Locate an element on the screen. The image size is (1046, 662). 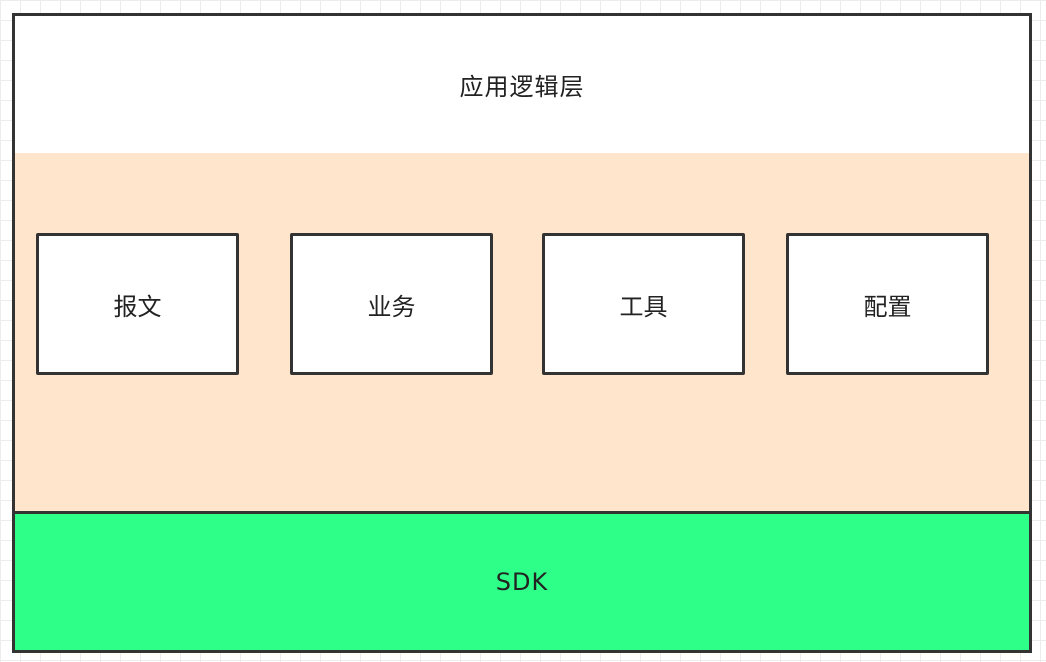
module-box-tools: 工具 is located at coordinates (643, 304).